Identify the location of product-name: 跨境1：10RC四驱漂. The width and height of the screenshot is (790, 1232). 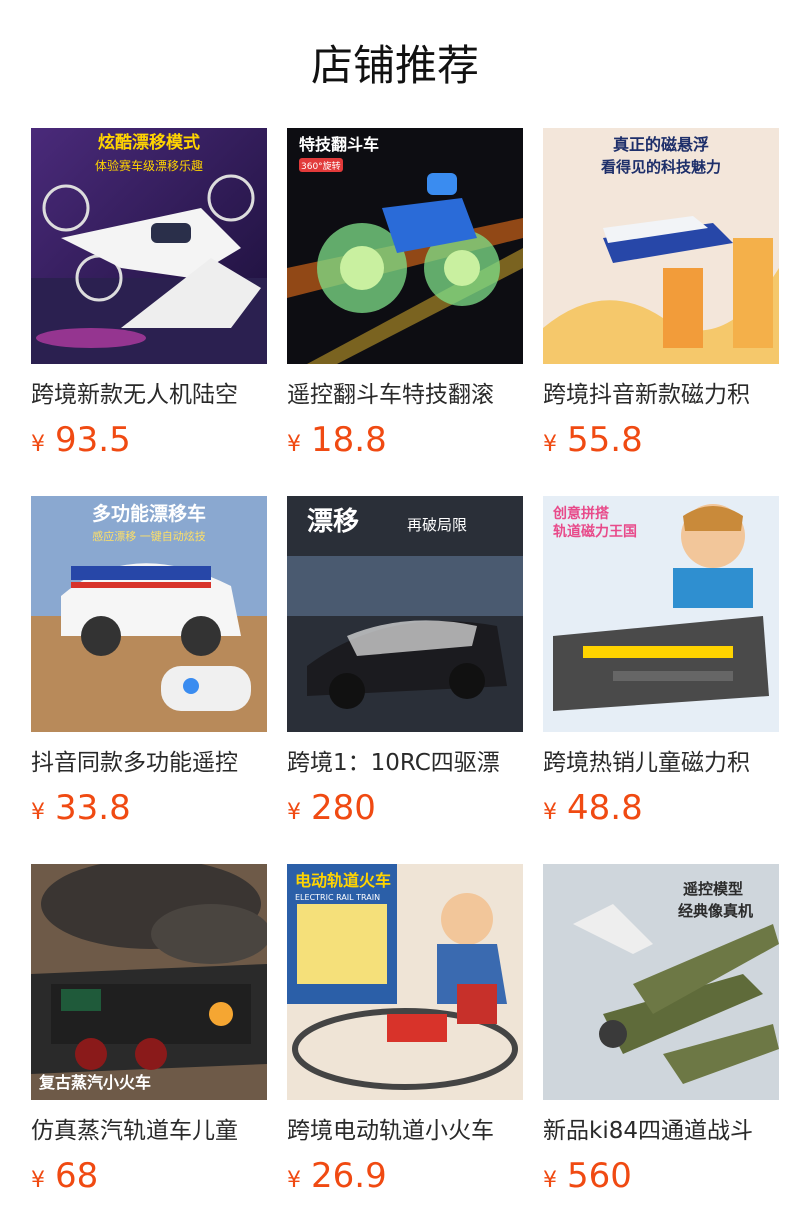
(405, 763).